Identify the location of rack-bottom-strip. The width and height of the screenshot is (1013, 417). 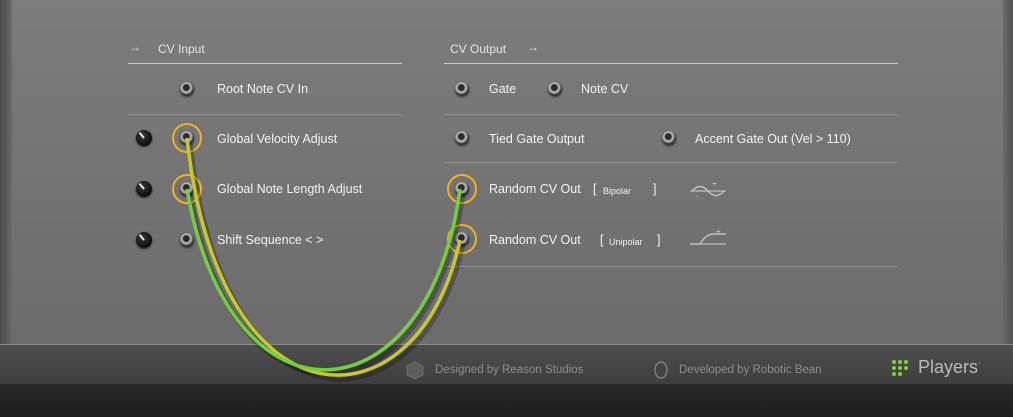
(506, 400).